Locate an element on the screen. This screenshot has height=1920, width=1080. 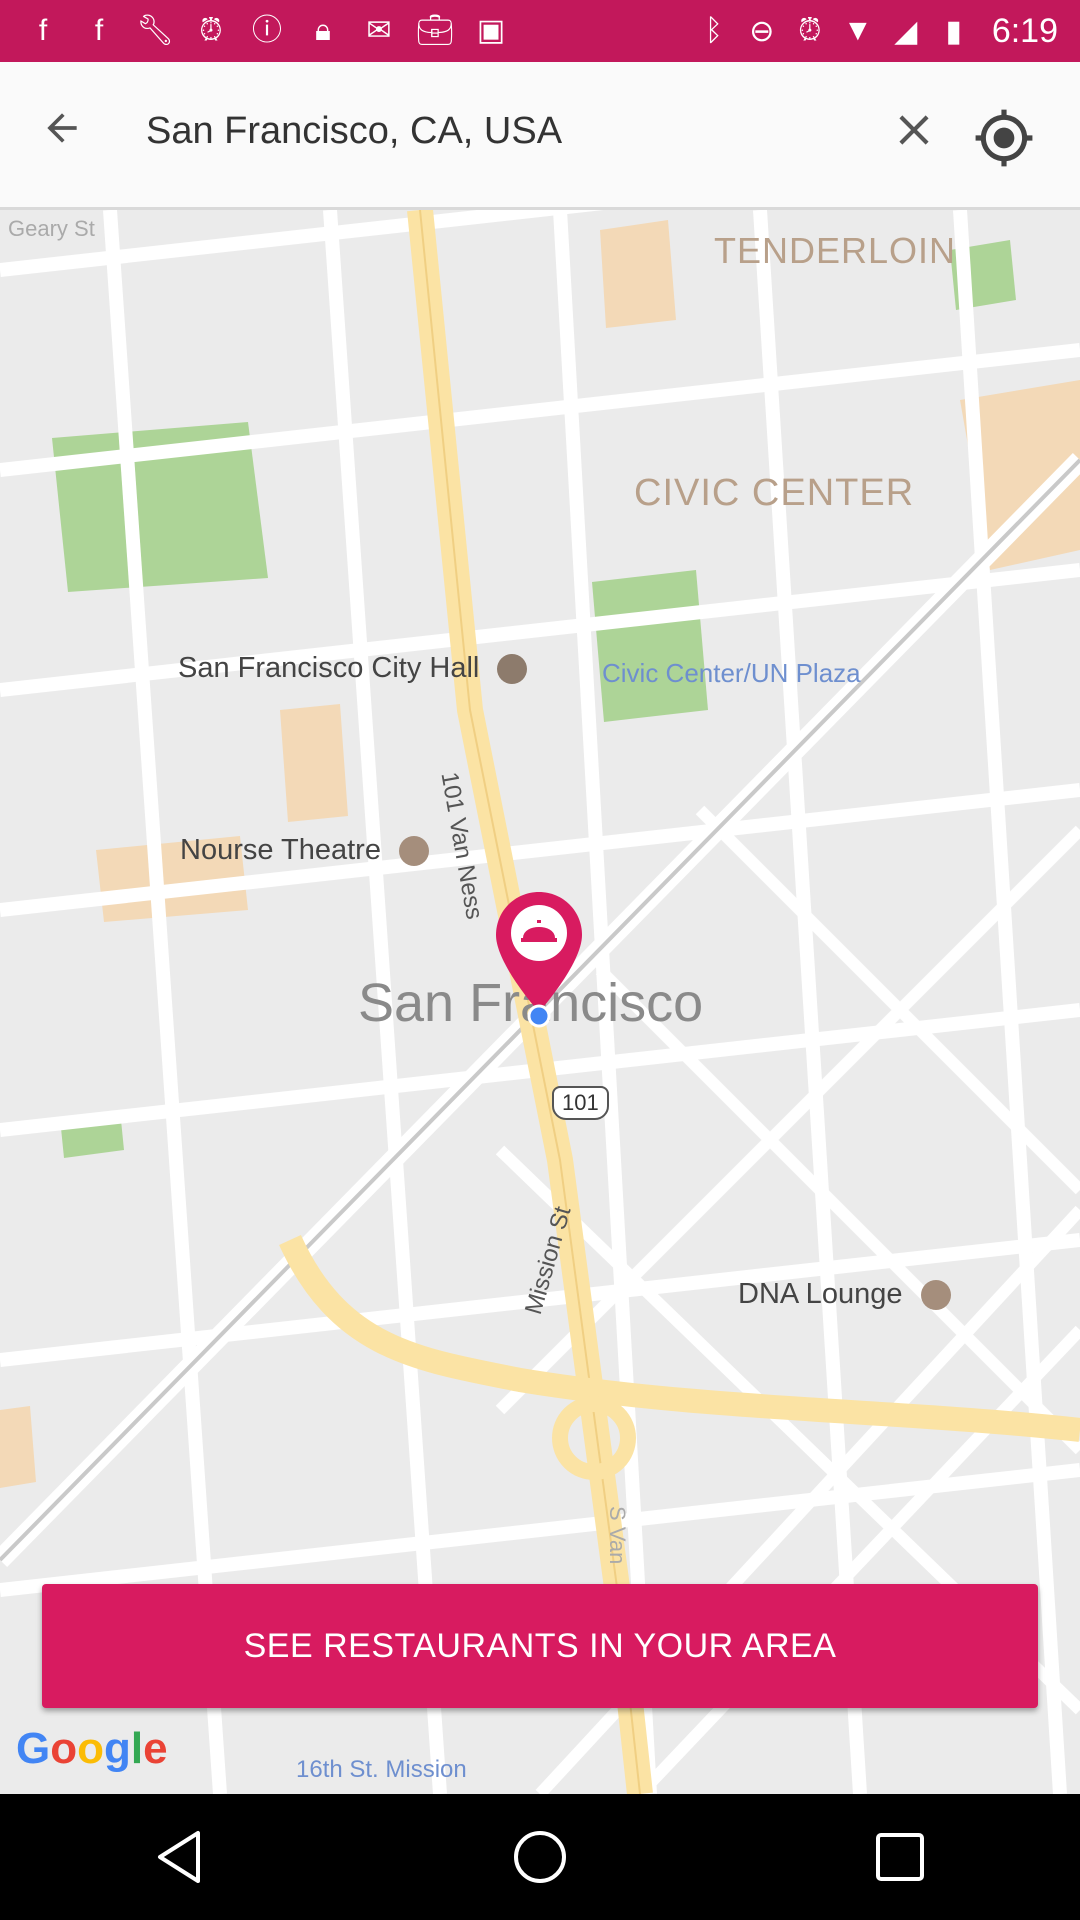
logo-letter: G is located at coordinates (33, 1748).